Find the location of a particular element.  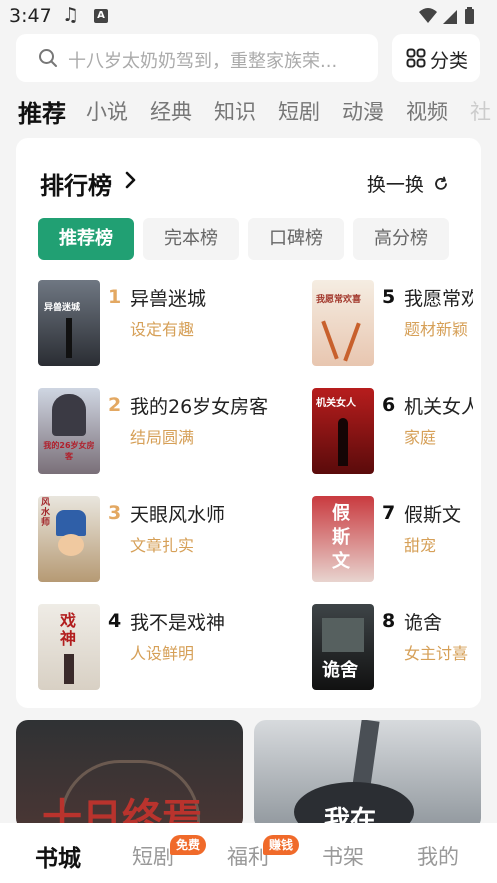

cover-title: 我愿常欢喜 is located at coordinates (339, 300).